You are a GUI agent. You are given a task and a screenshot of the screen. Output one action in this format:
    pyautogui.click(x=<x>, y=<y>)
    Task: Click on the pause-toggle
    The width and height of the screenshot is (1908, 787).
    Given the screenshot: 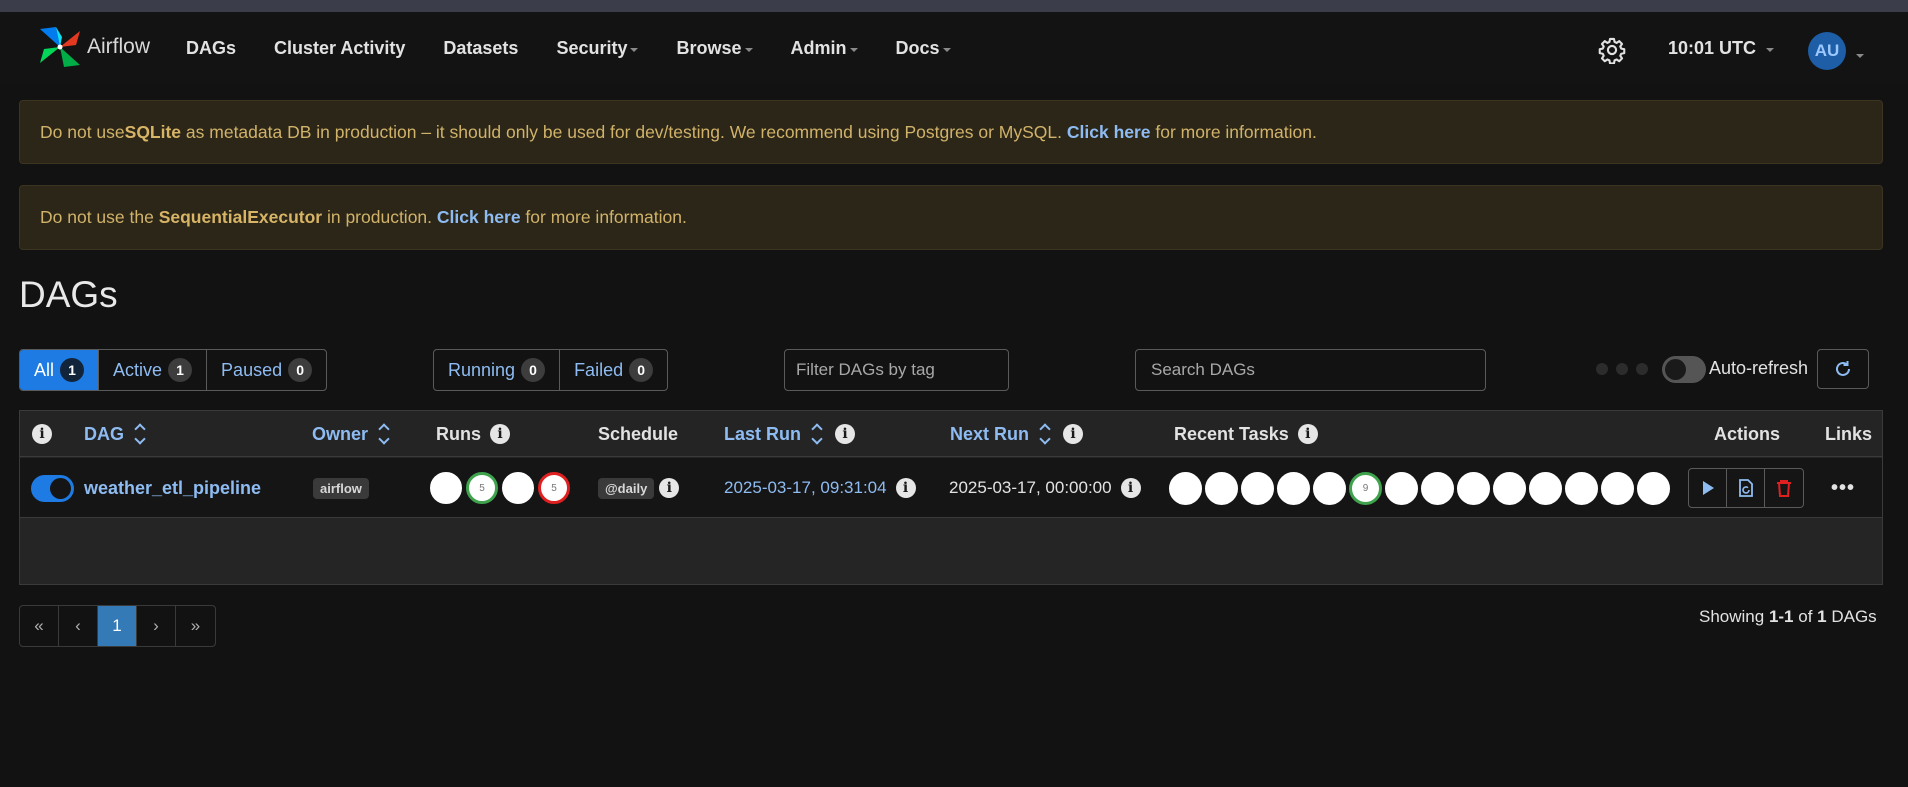 What is the action you would take?
    pyautogui.click(x=52, y=488)
    